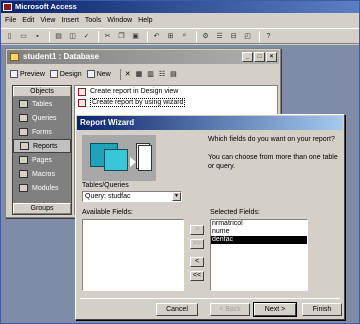  Describe the element at coordinates (134, 91) in the screenshot. I see `list-item-label: Create report in Design view` at that location.